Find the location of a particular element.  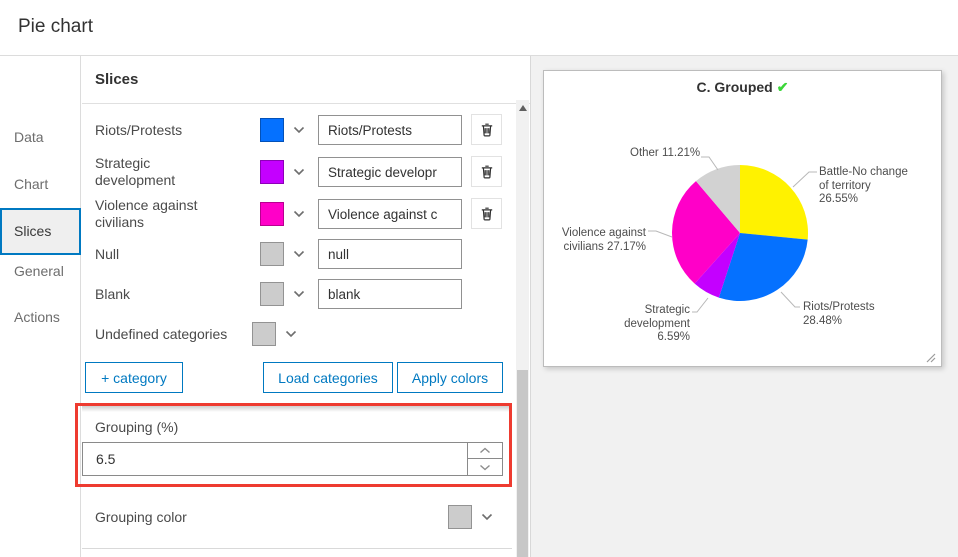

window-header: Pie chart is located at coordinates (479, 28).